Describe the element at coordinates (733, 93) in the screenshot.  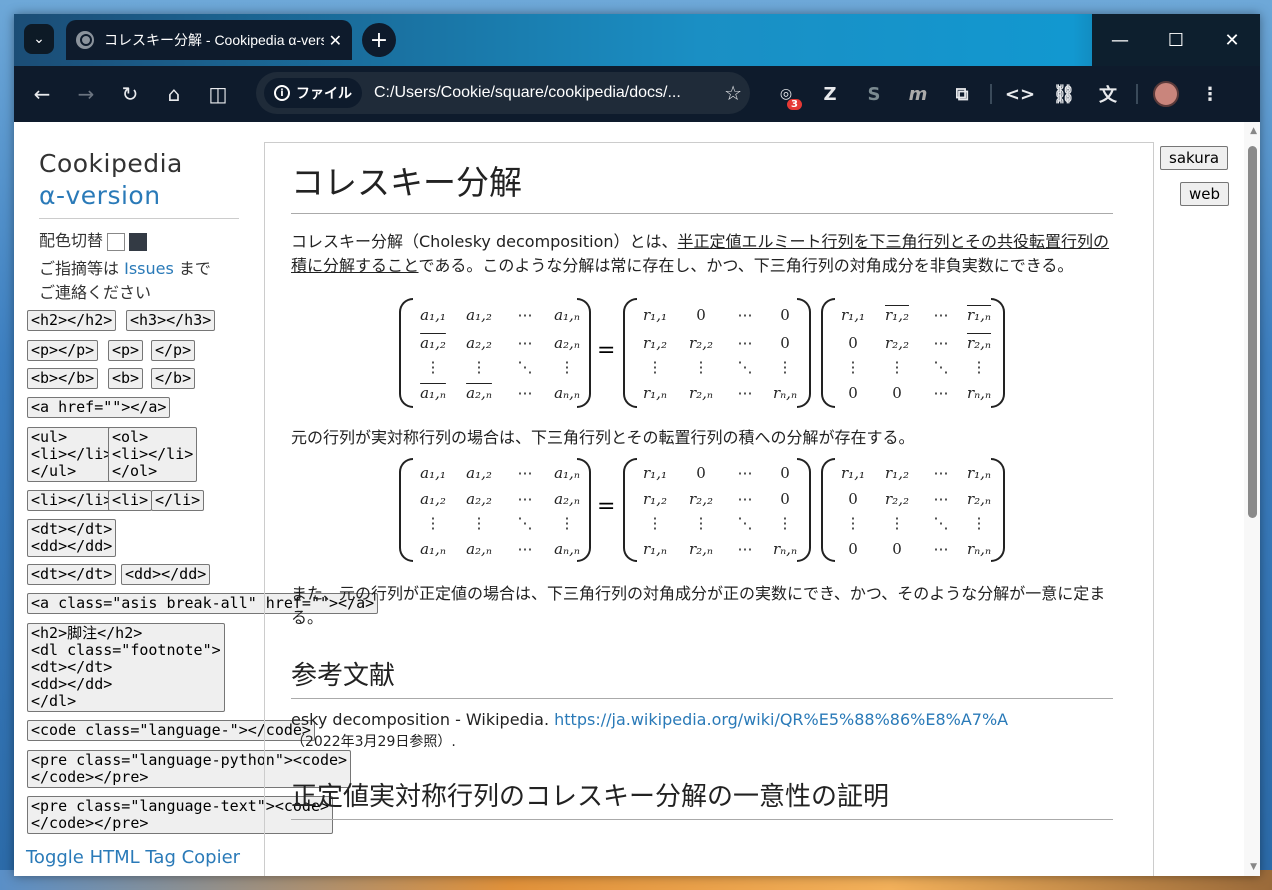
I see `bookmark-star-icon: ☆` at that location.